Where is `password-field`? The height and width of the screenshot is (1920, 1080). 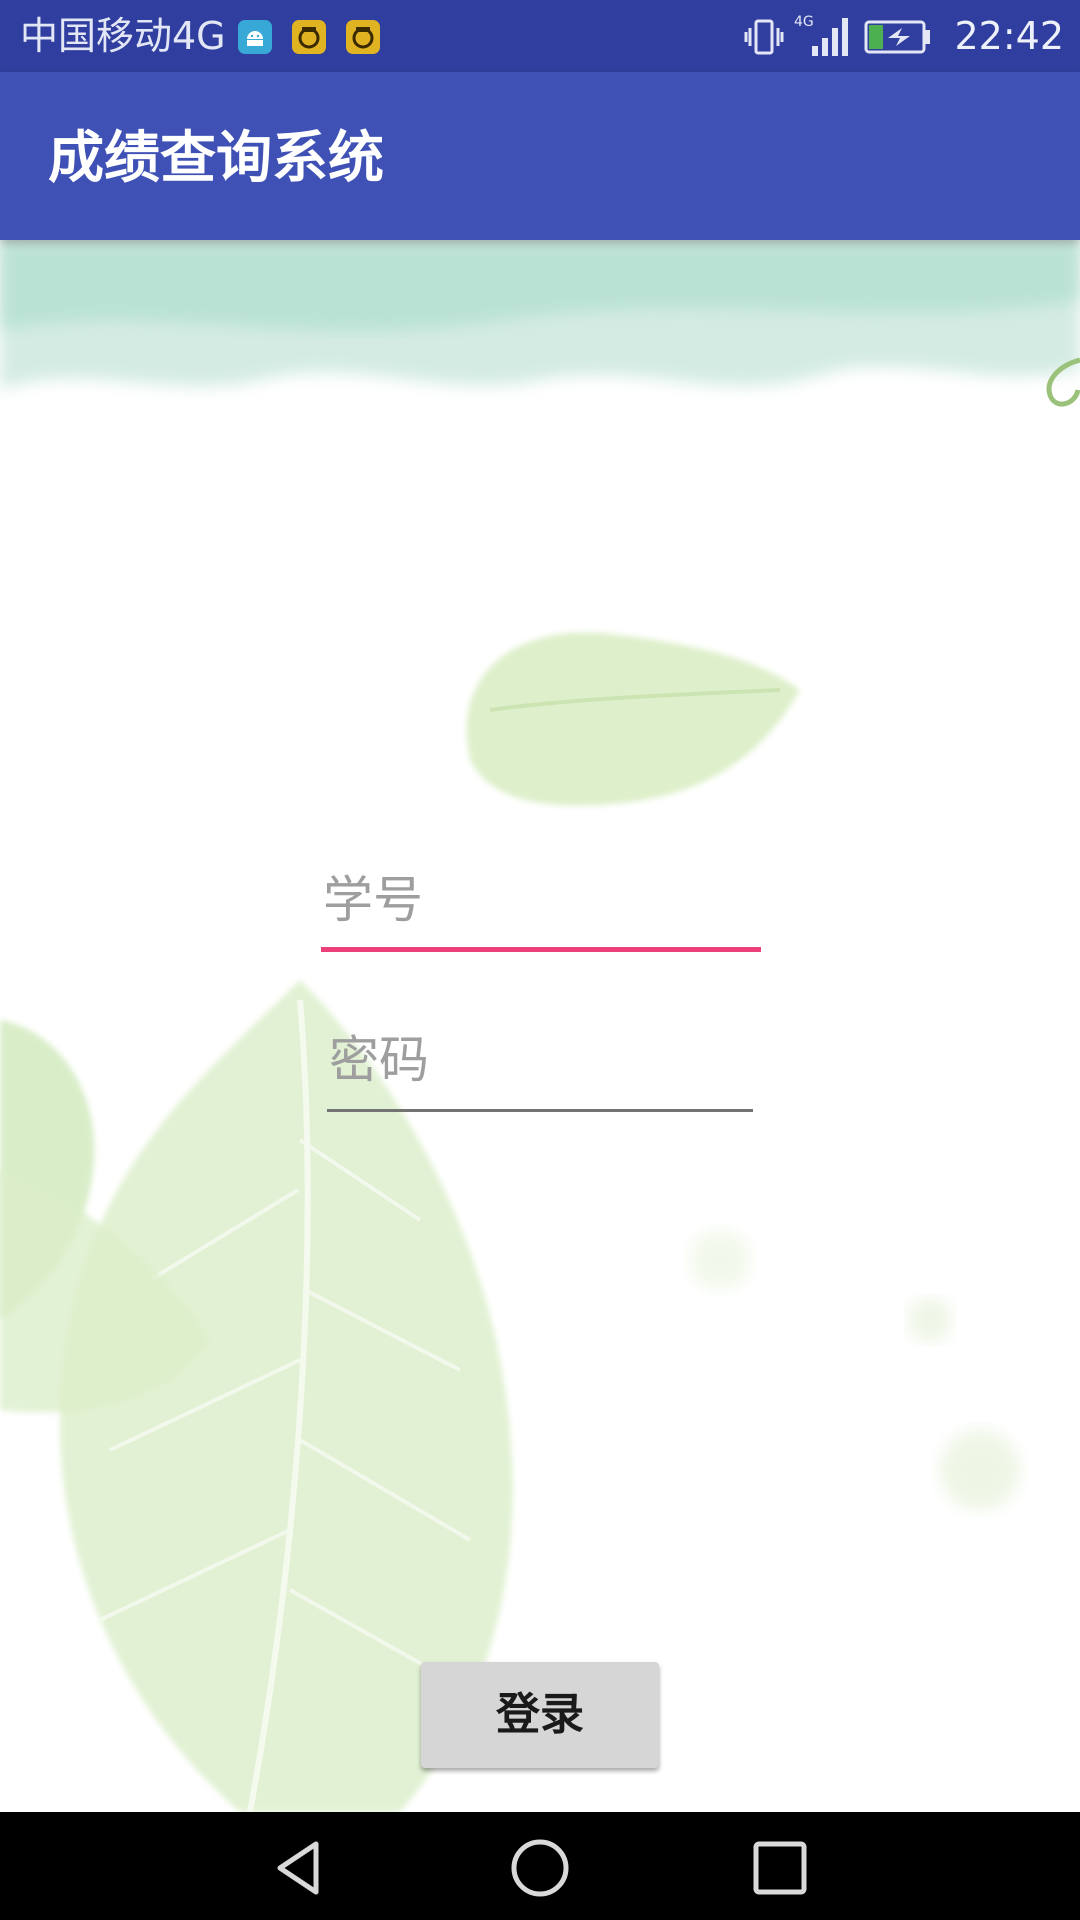
password-field is located at coordinates (540, 1062).